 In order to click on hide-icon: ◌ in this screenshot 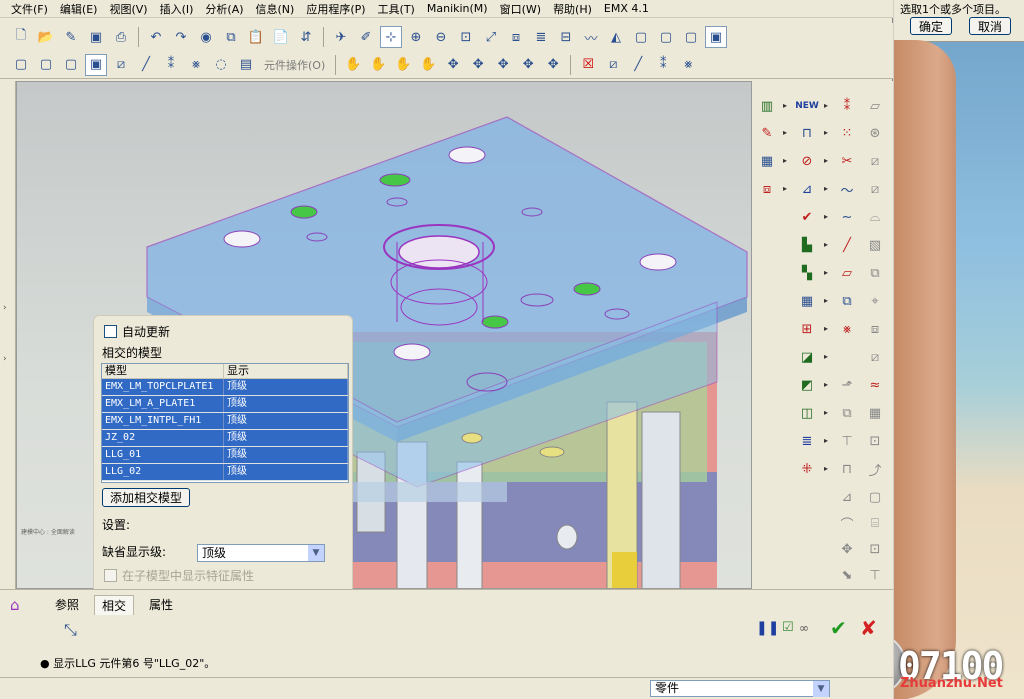, I will do `click(221, 65)`.